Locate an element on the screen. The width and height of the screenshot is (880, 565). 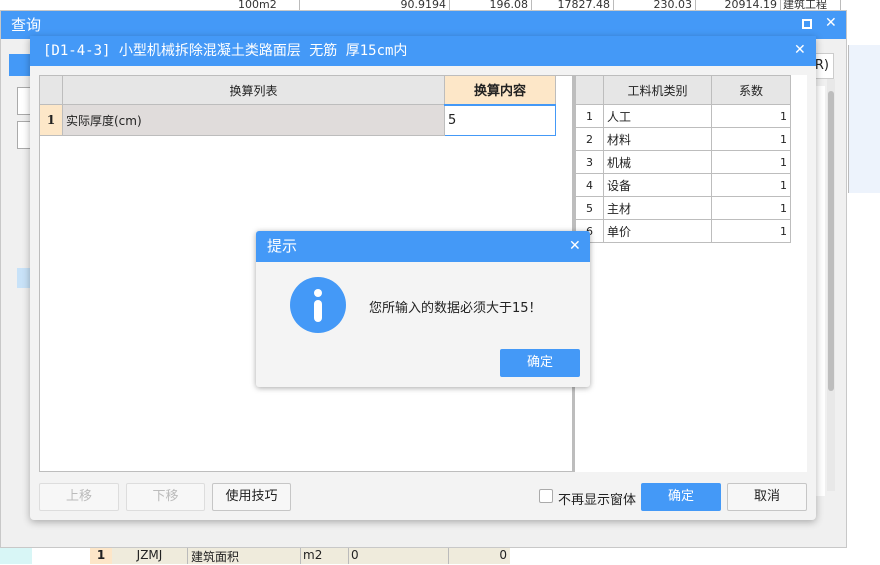
table-row: 6 单价 1 is located at coordinates (683, 231).